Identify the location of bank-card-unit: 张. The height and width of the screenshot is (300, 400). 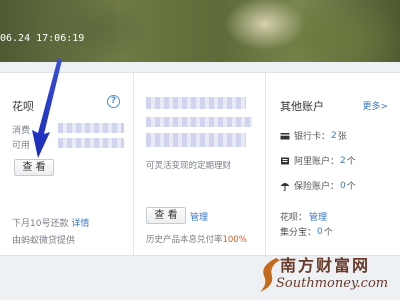
(342, 137).